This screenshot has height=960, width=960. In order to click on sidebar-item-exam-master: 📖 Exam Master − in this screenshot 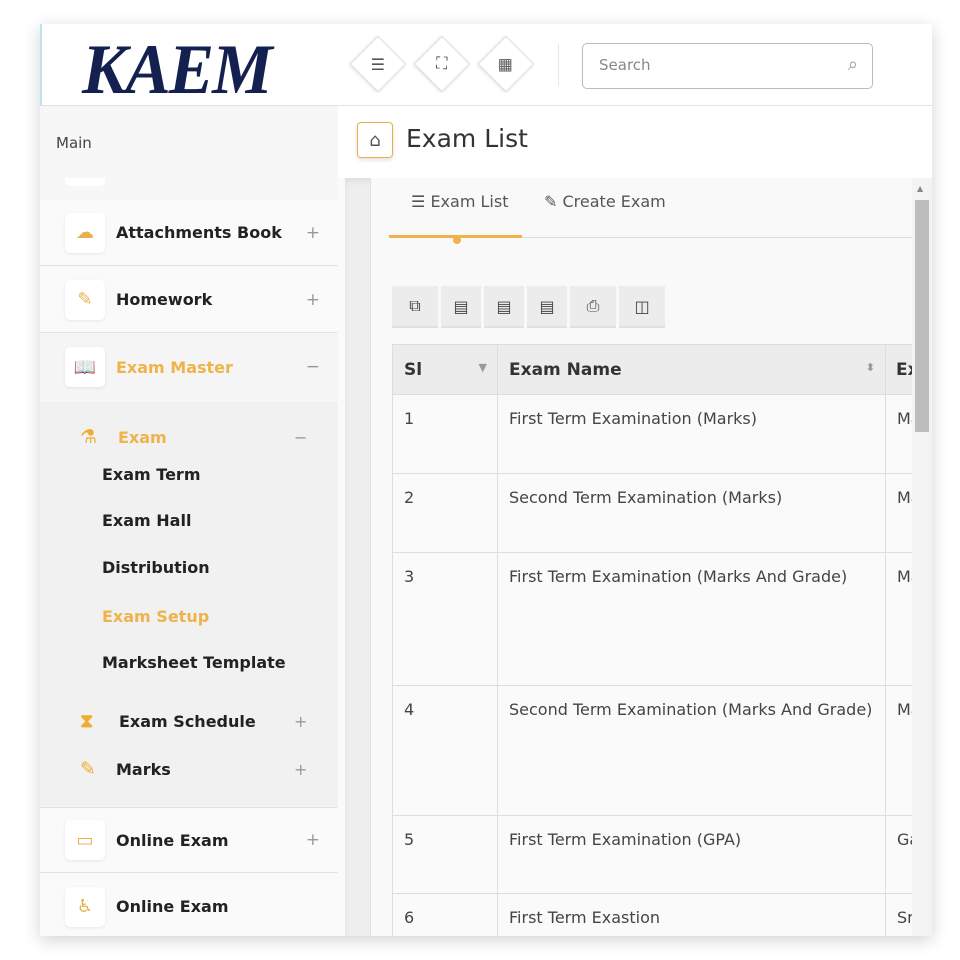, I will do `click(189, 367)`.